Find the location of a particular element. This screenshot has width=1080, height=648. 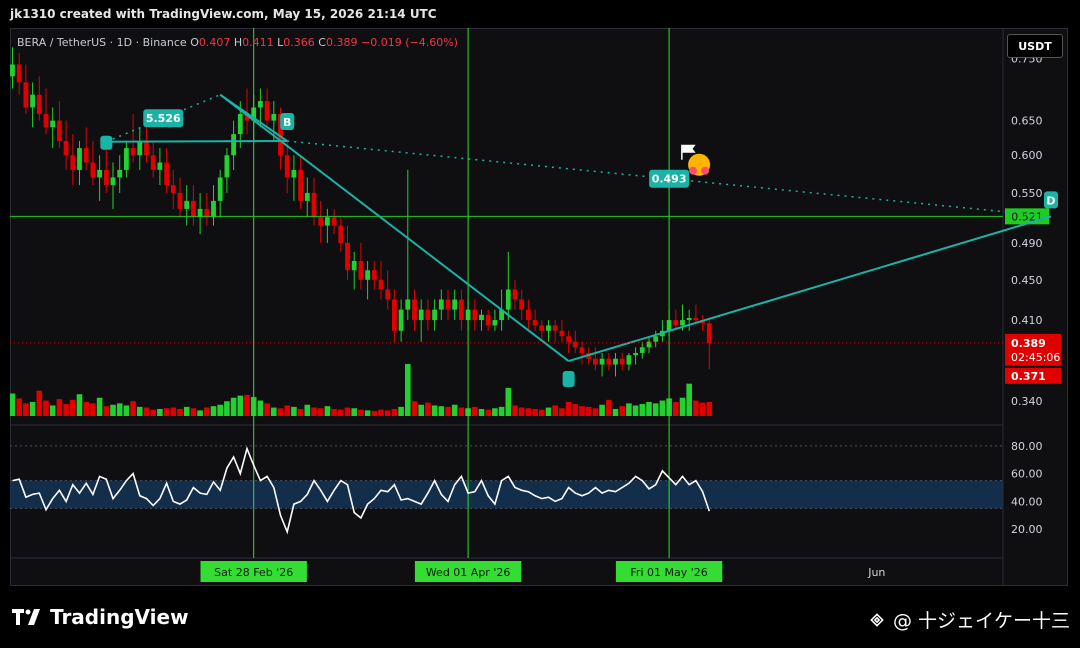

tradingview-logo: TradingView is located at coordinates (100, 617).